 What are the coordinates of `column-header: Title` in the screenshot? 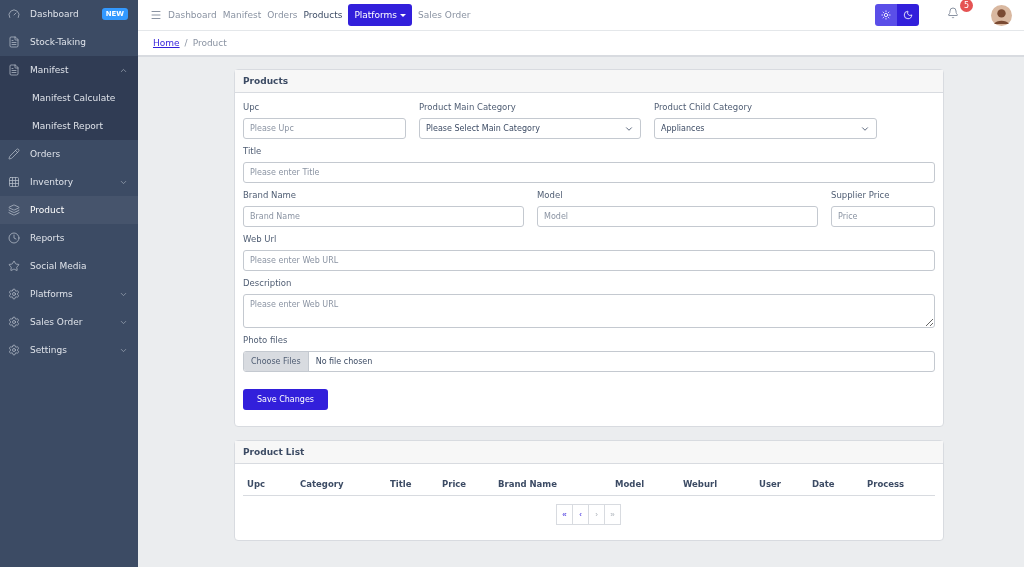 It's located at (401, 484).